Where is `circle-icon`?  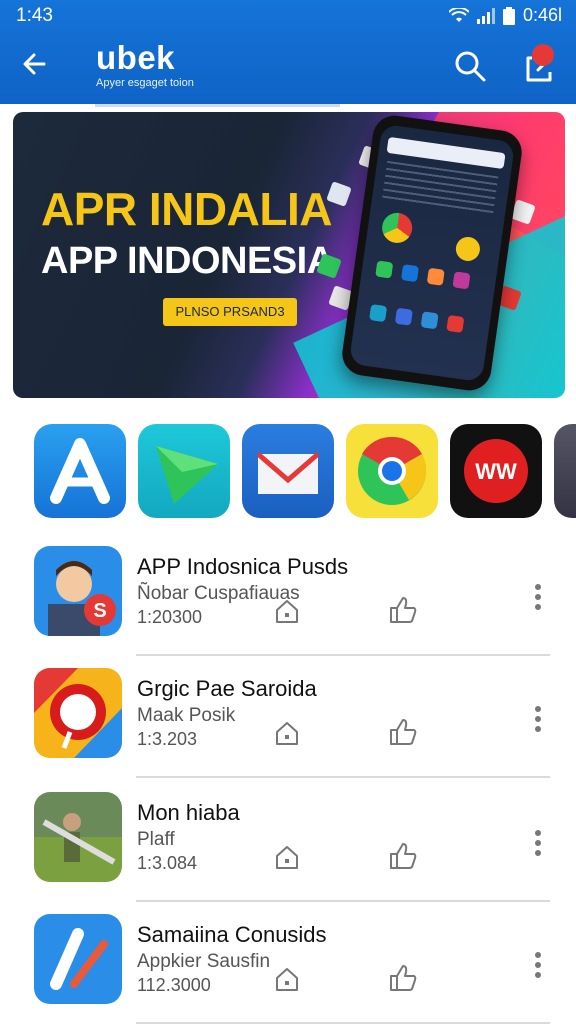
circle-icon is located at coordinates (468, 249).